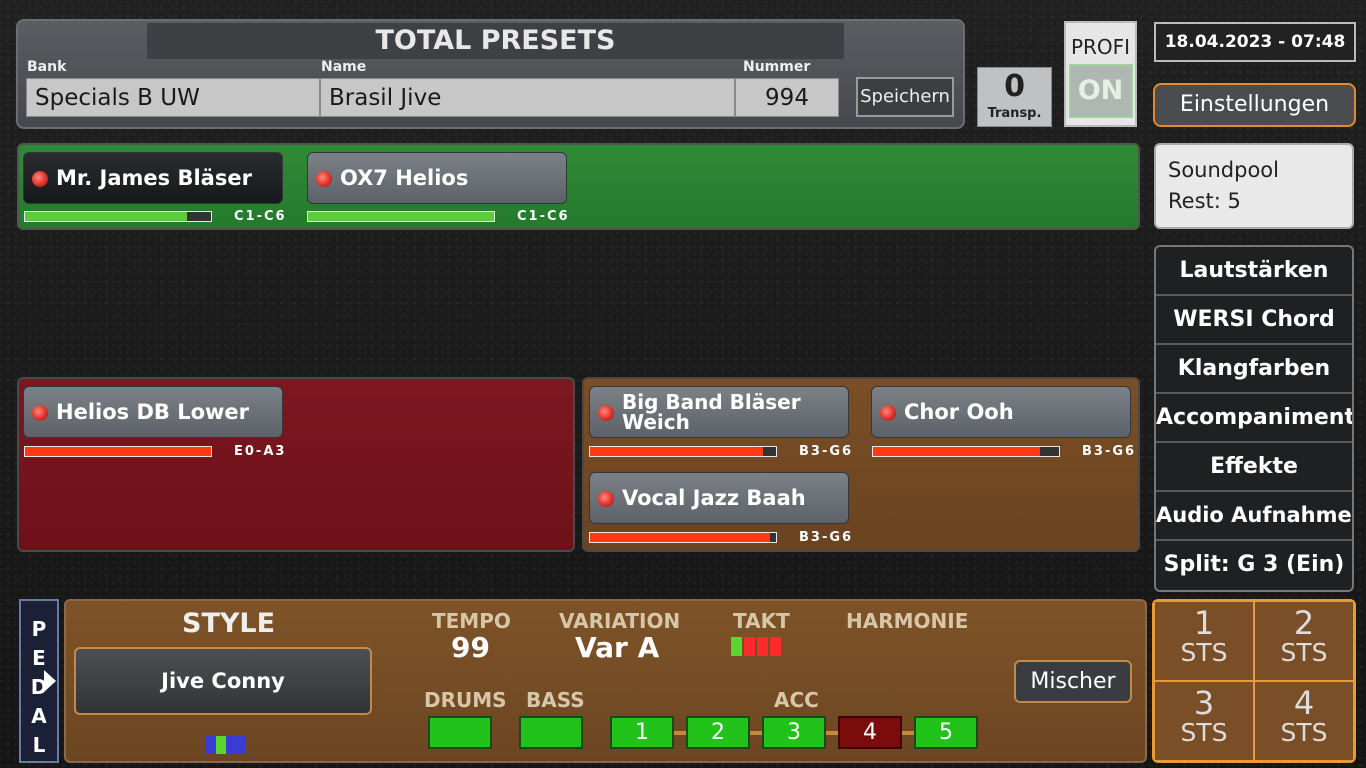 The width and height of the screenshot is (1366, 768). What do you see at coordinates (794, 732) in the screenshot?
I see `acc-pad-3: 3` at bounding box center [794, 732].